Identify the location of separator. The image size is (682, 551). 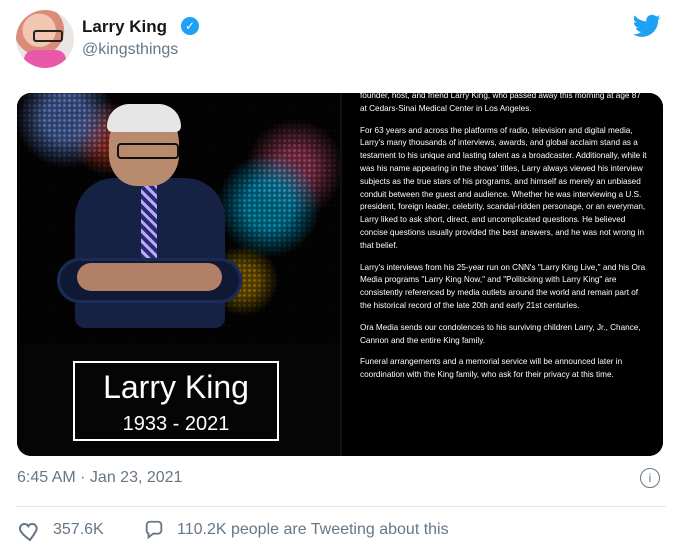
(341, 506).